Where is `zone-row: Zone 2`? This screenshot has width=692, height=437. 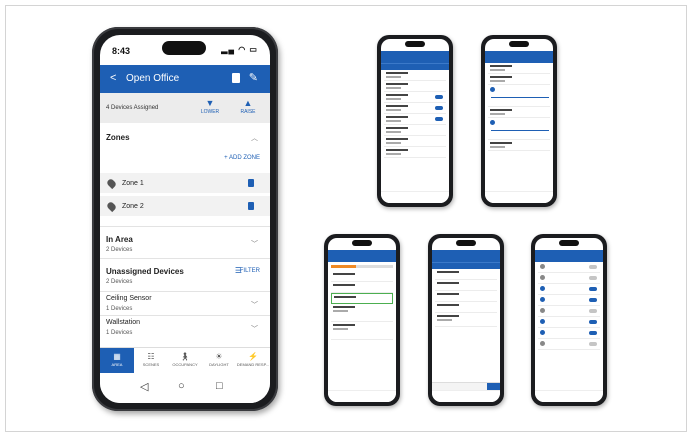
zone-row: Zone 2 is located at coordinates (185, 207).